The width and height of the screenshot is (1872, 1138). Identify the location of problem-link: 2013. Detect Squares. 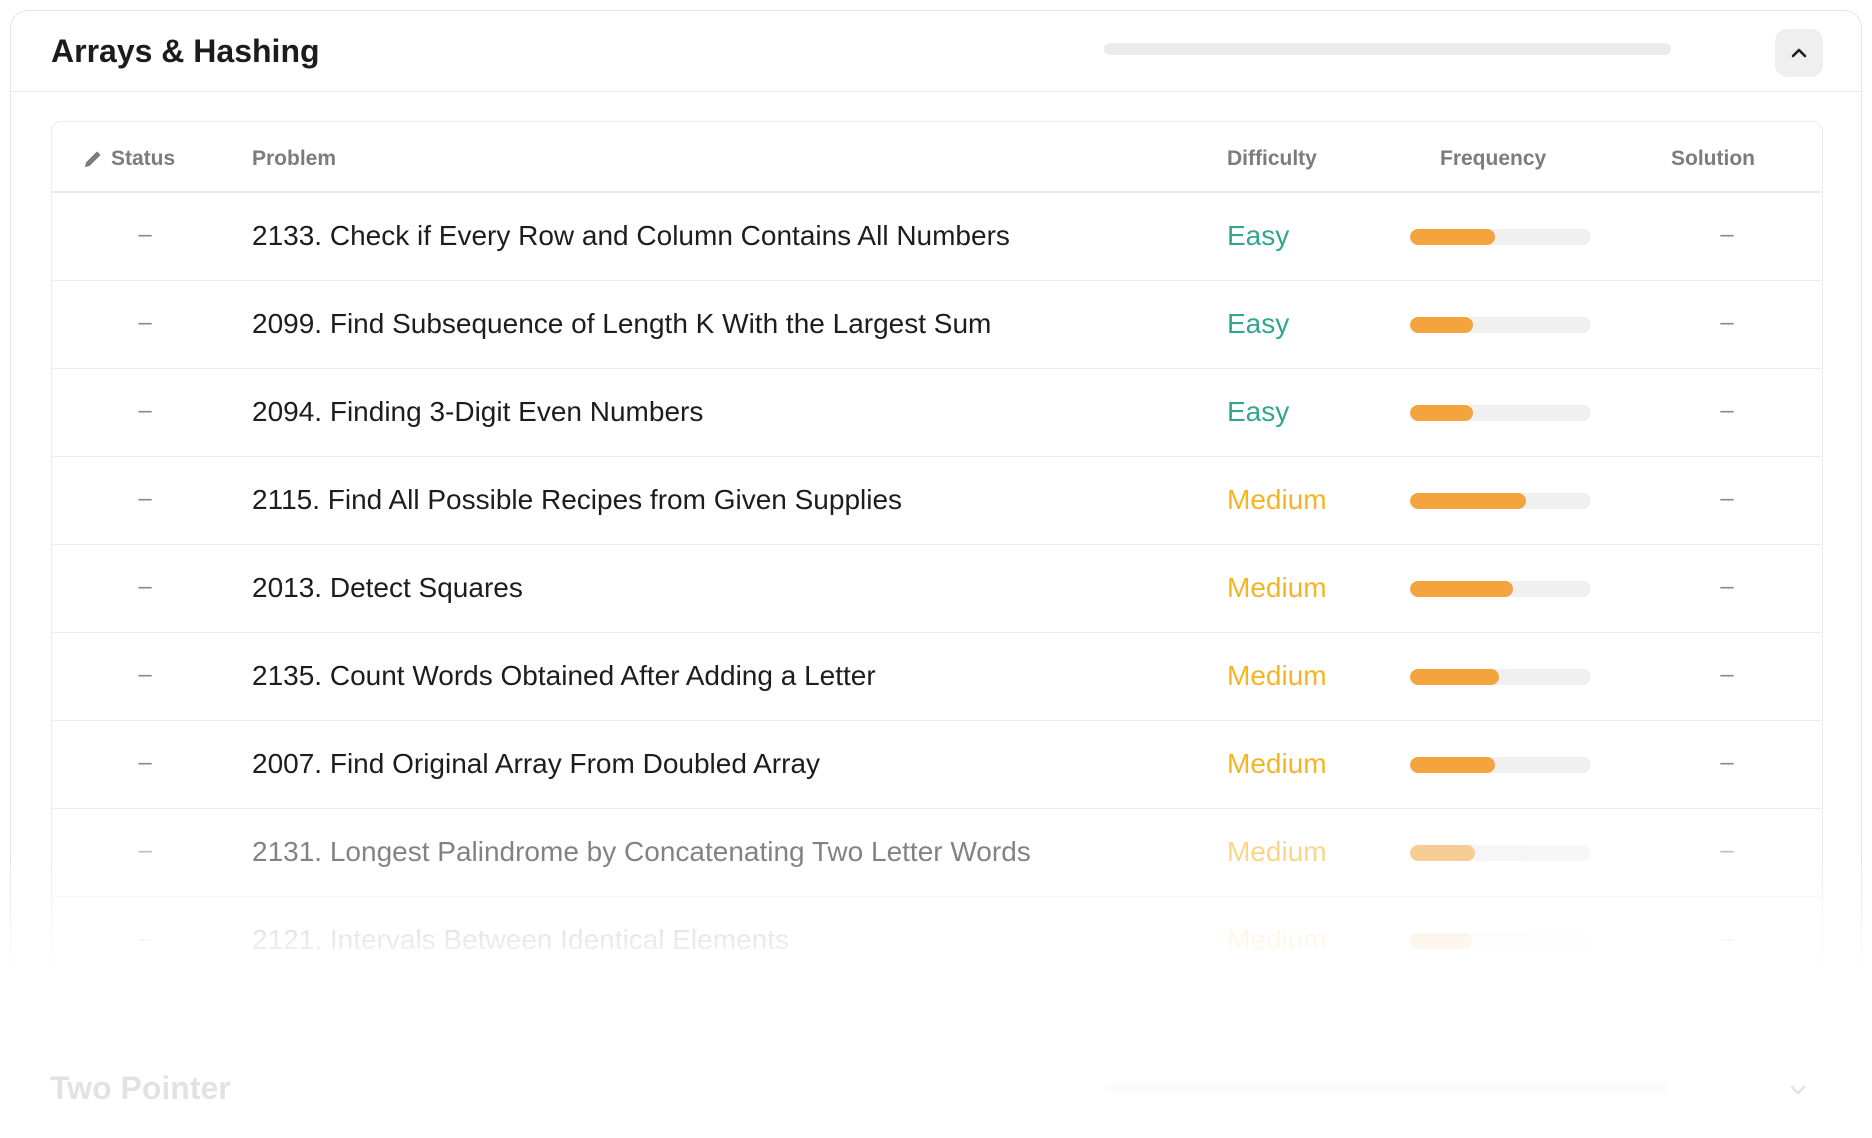
(387, 588).